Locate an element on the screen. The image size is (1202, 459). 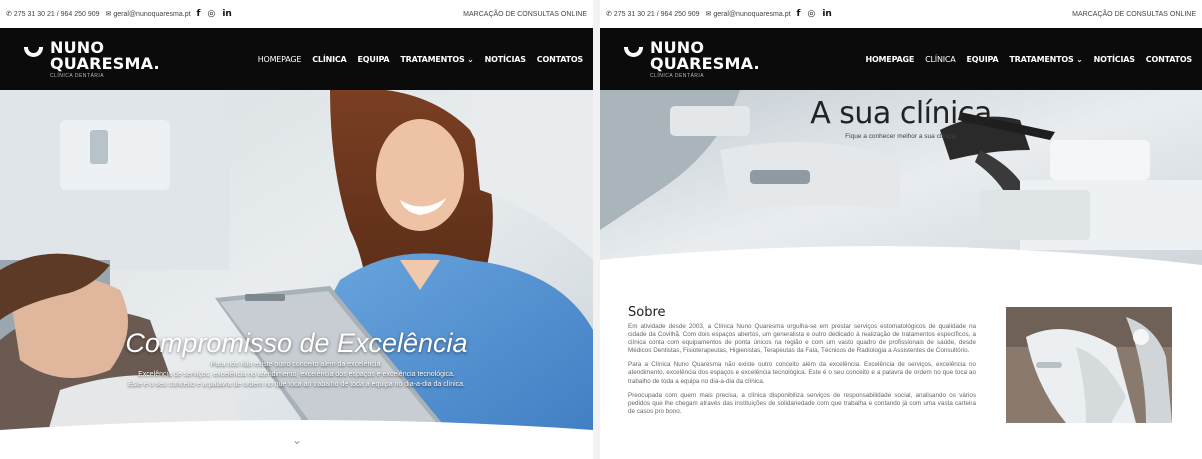
nav-equipa-2: EQUIPA is located at coordinates (983, 59).